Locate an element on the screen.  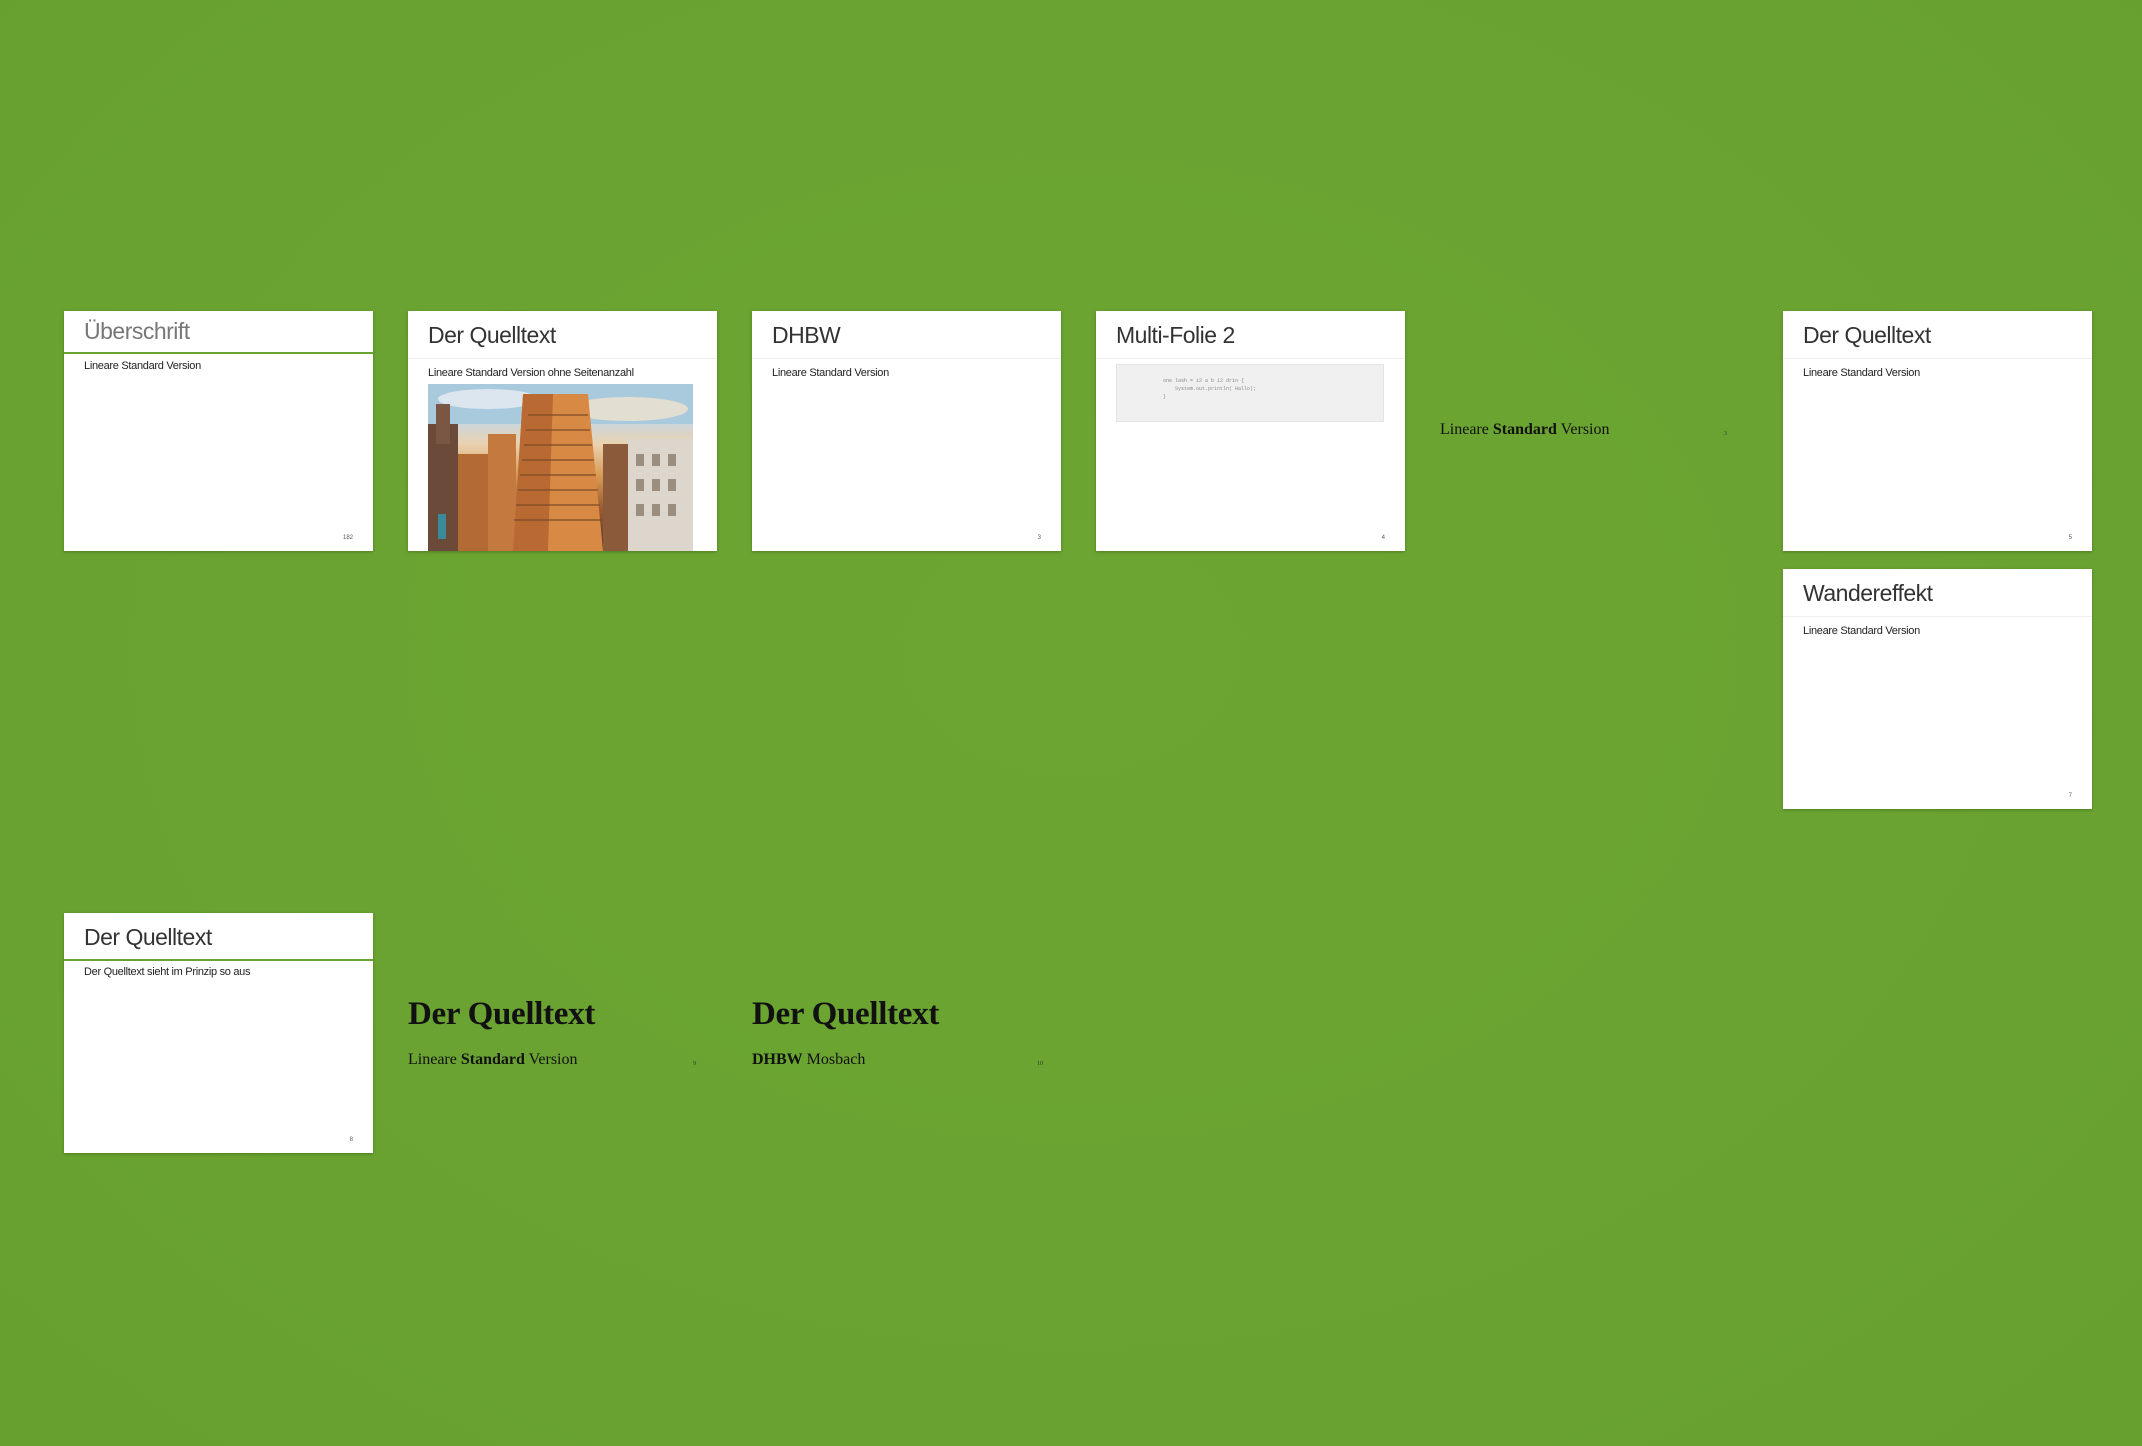
subtitle-part: Mosbach is located at coordinates (834, 1059).